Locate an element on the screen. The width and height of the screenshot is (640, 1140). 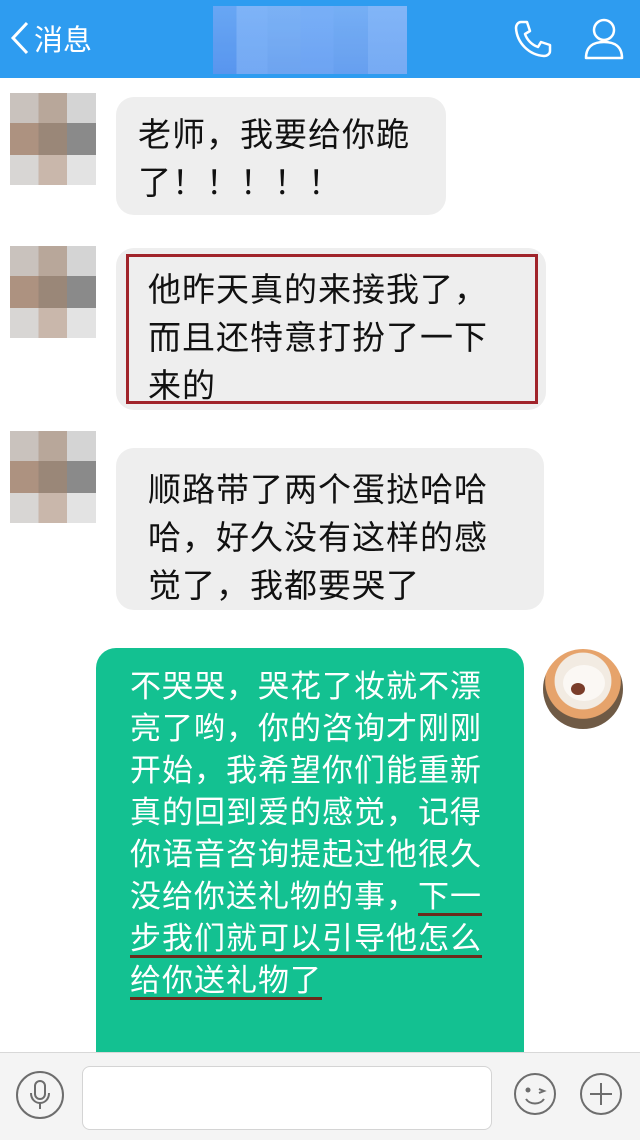
smiley-icon is located at coordinates (535, 1094).